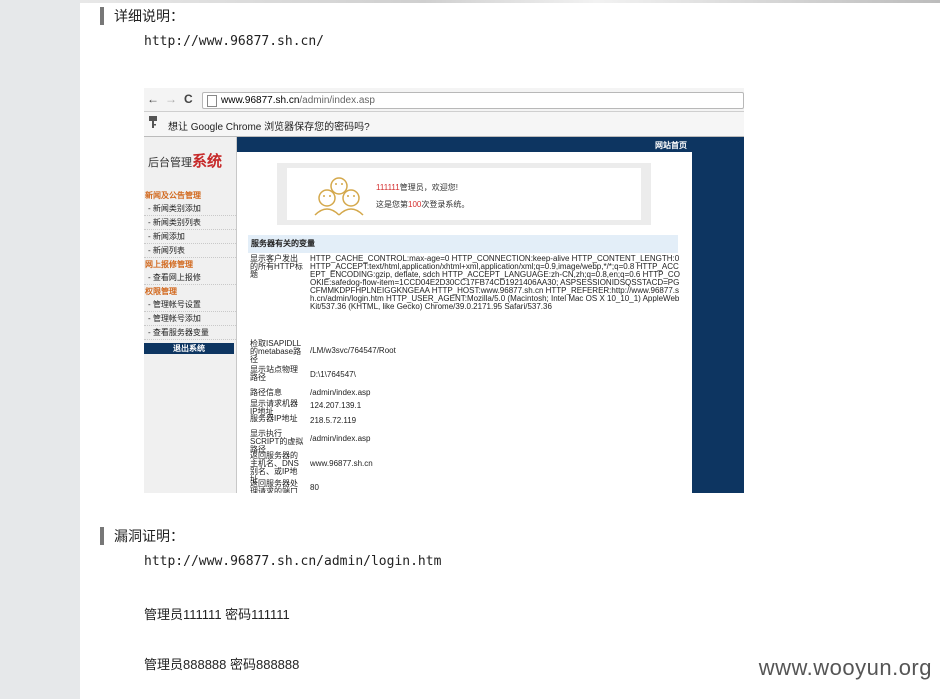  What do you see at coordinates (337, 100) in the screenshot?
I see `address-path: /admin/index.asp` at bounding box center [337, 100].